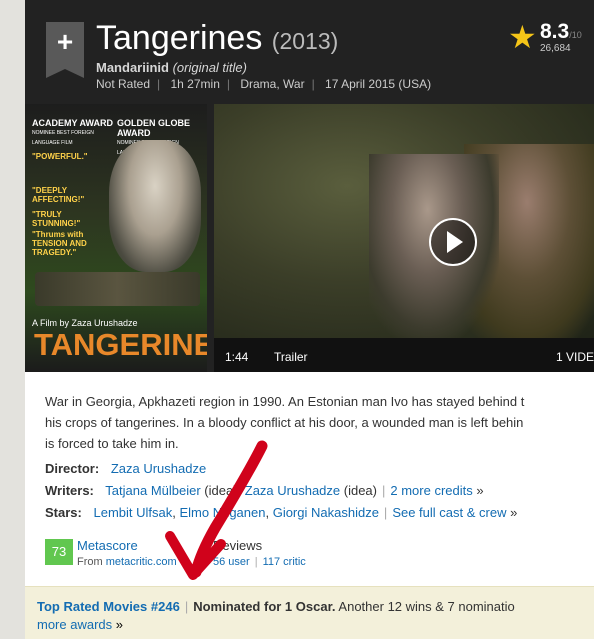 Image resolution: width=594 pixels, height=639 pixels. What do you see at coordinates (195, 84) in the screenshot?
I see `runtime: 1h 27min` at bounding box center [195, 84].